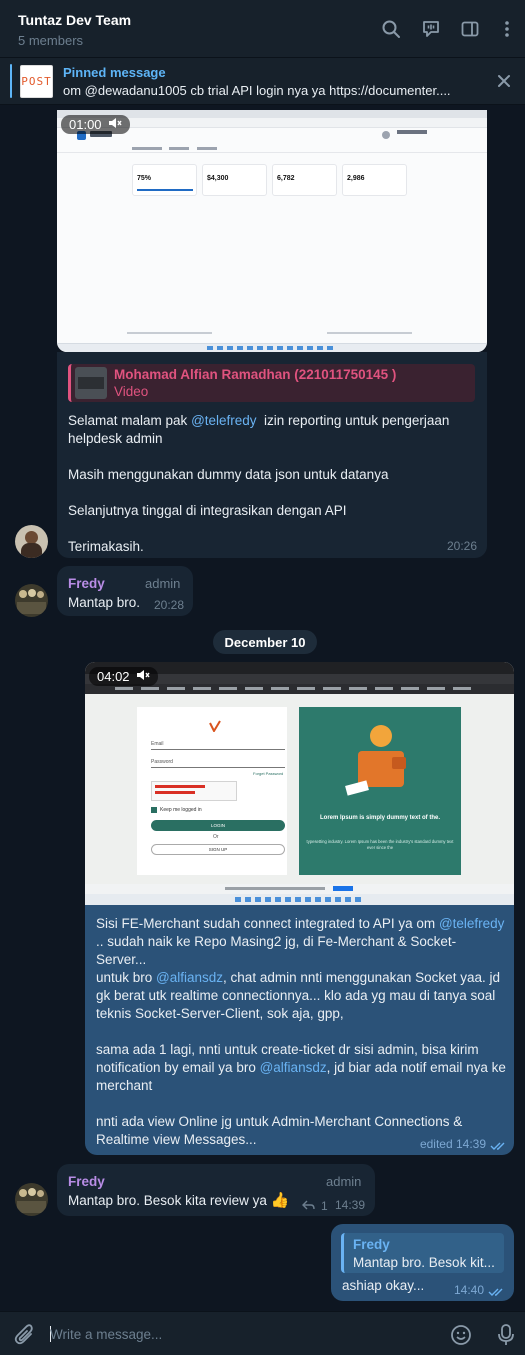  I want to click on stat-card-1: 75%, so click(164, 180).